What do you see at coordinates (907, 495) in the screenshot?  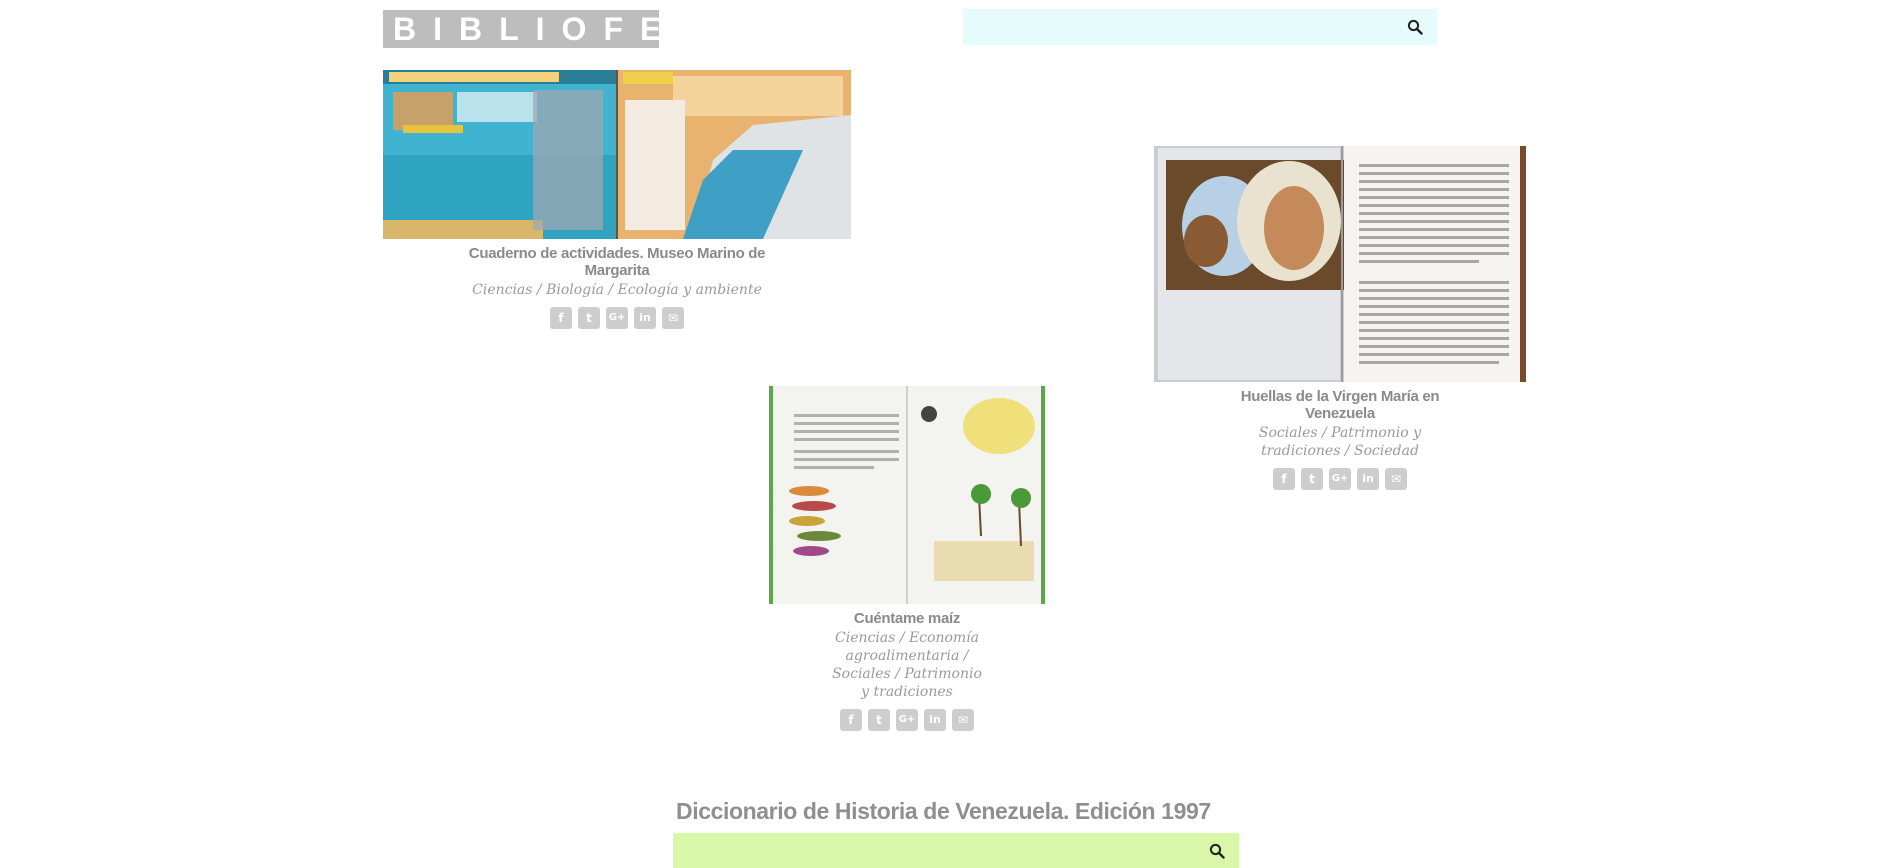 I see `book-cover-cuentame` at bounding box center [907, 495].